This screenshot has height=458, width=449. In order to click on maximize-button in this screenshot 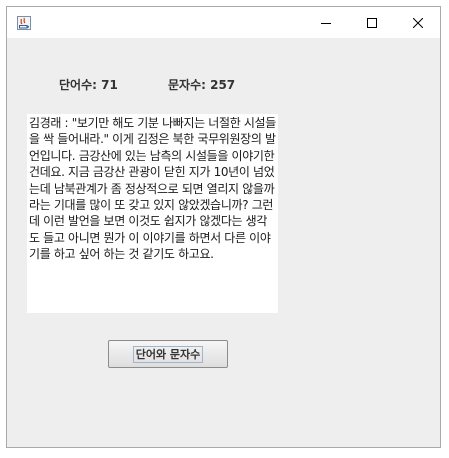, I will do `click(372, 22)`.